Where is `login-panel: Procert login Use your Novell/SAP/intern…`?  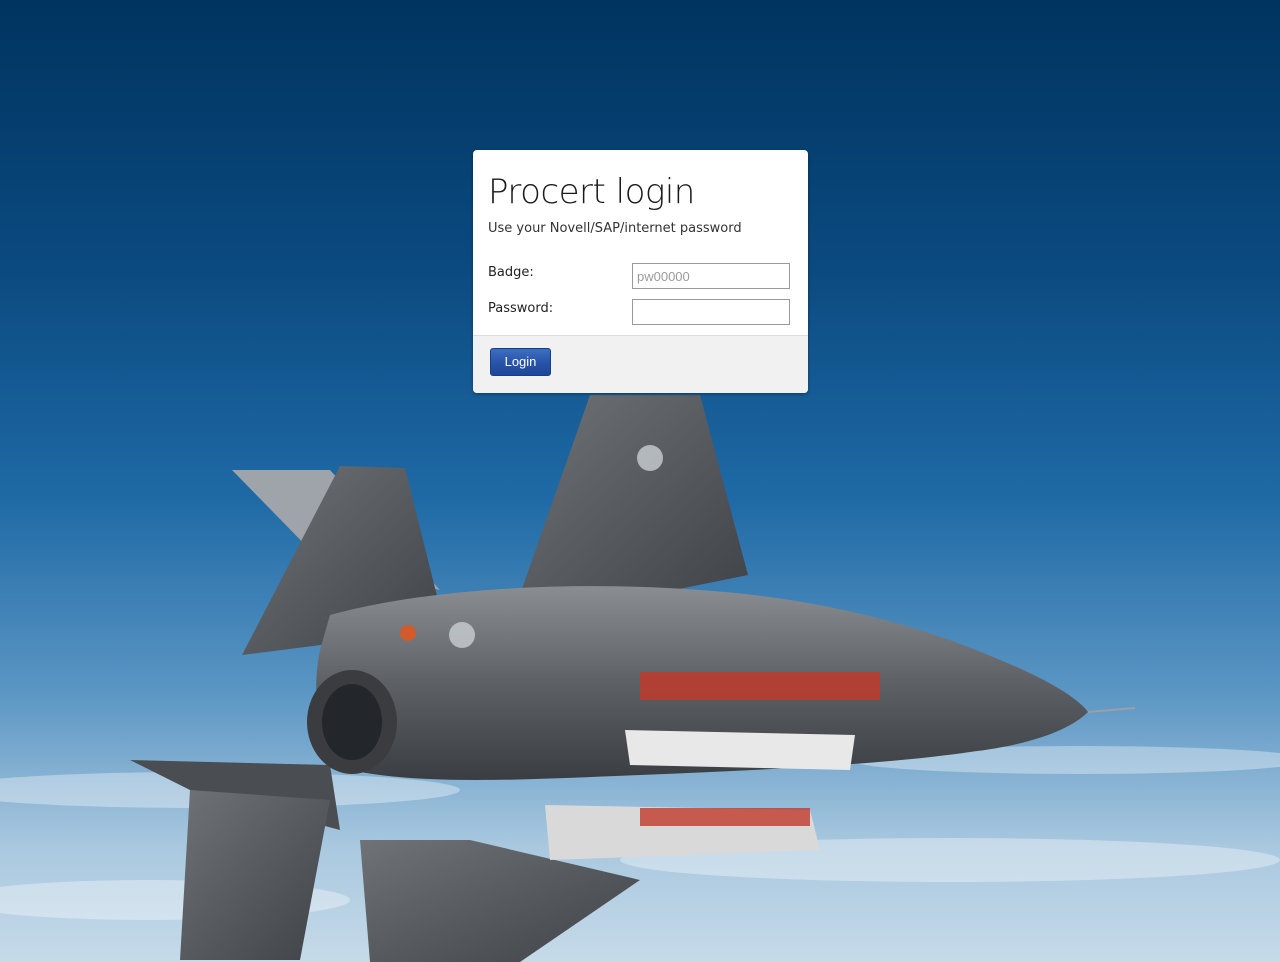
login-panel: Procert login Use your Novell/SAP/intern… is located at coordinates (640, 271).